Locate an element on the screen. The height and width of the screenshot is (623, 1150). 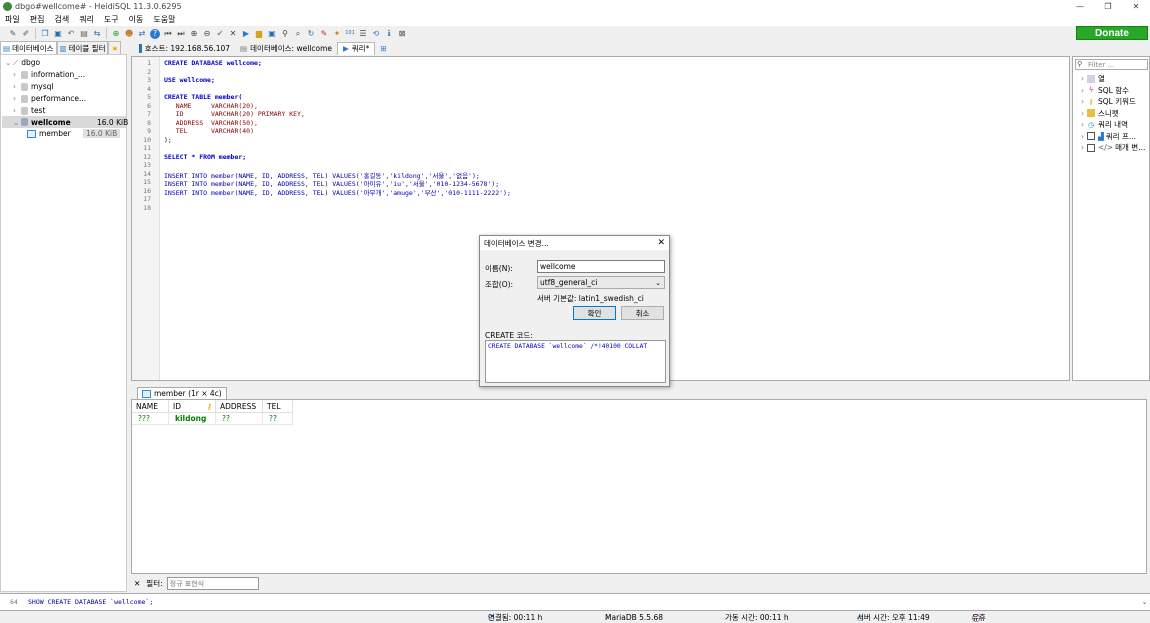
menu-edit: 편집 is located at coordinates (37, 19).